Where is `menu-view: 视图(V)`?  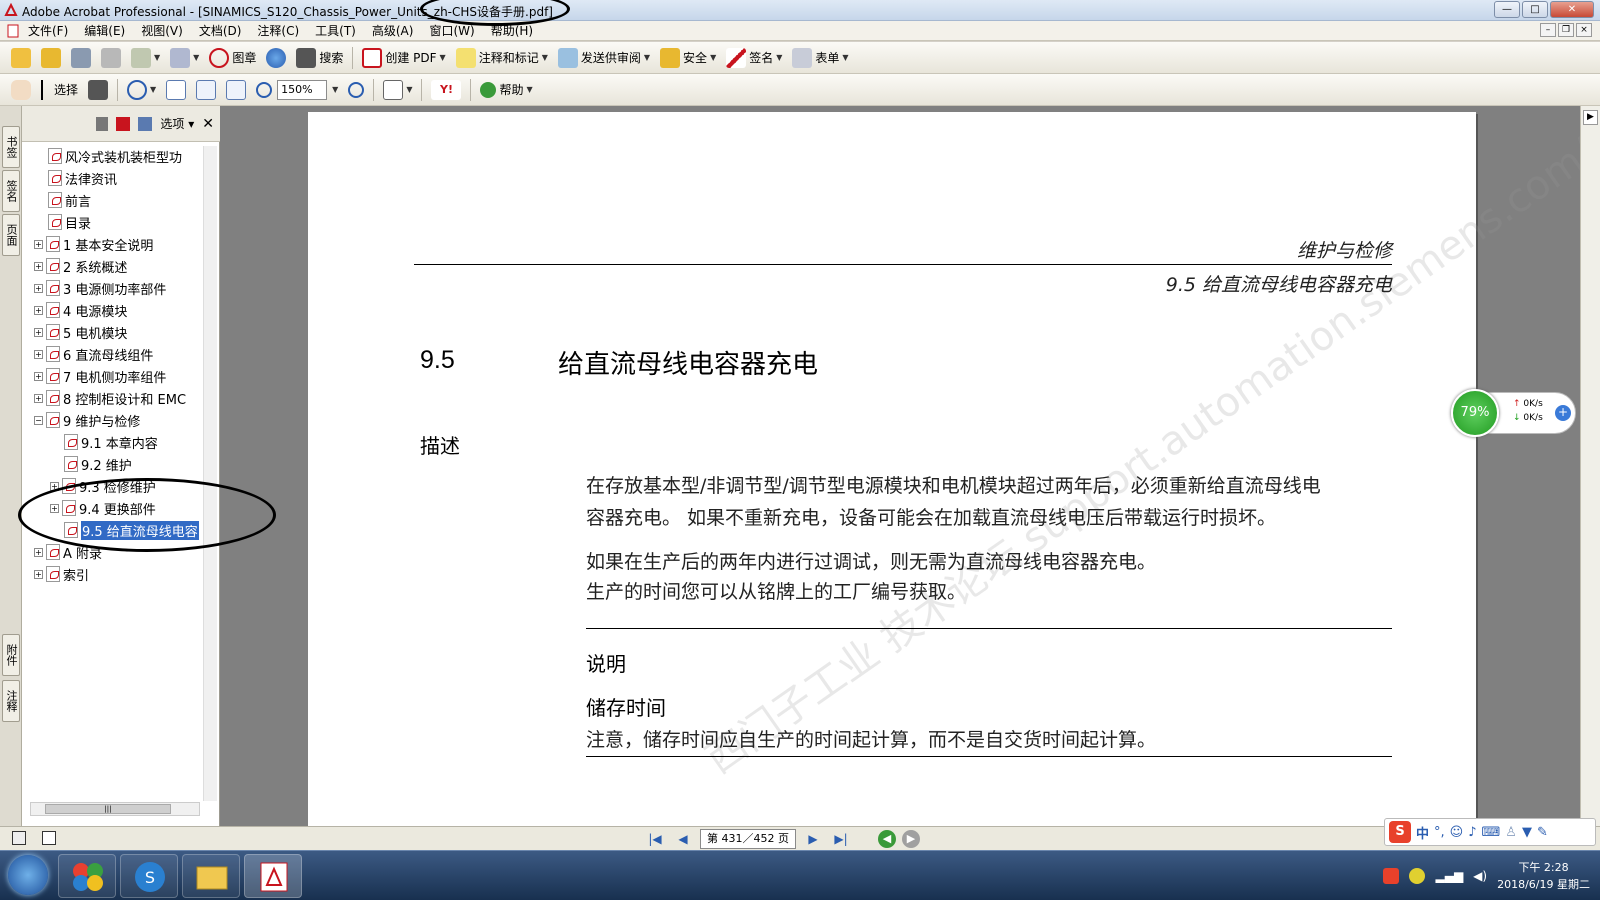 menu-view: 视图(V) is located at coordinates (162, 30).